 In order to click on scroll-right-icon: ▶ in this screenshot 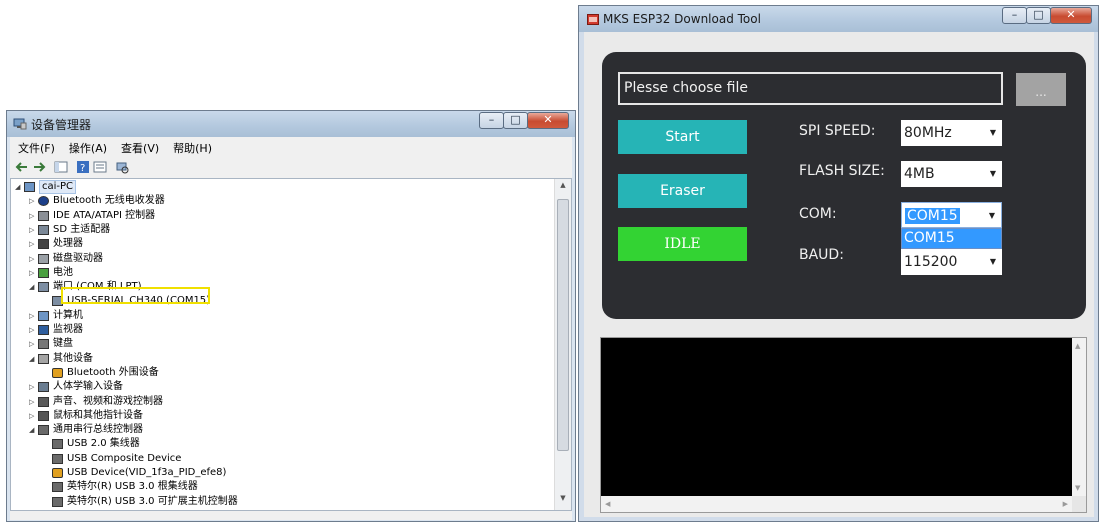, I will do `click(1065, 504)`.